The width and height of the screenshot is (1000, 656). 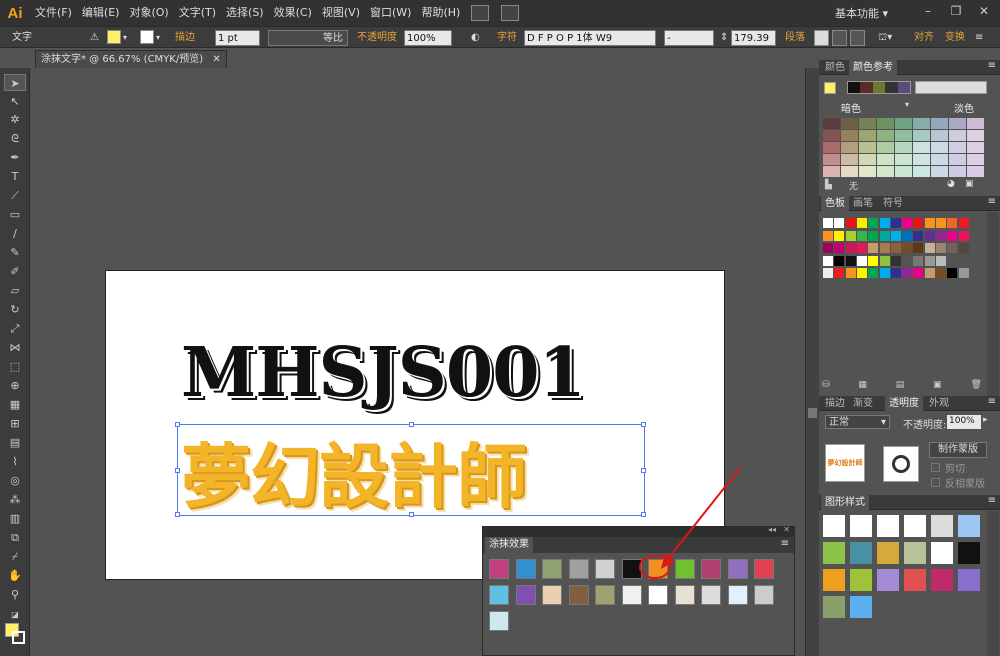 What do you see at coordinates (753, 38) in the screenshot?
I see `font-size-field: 179.39` at bounding box center [753, 38].